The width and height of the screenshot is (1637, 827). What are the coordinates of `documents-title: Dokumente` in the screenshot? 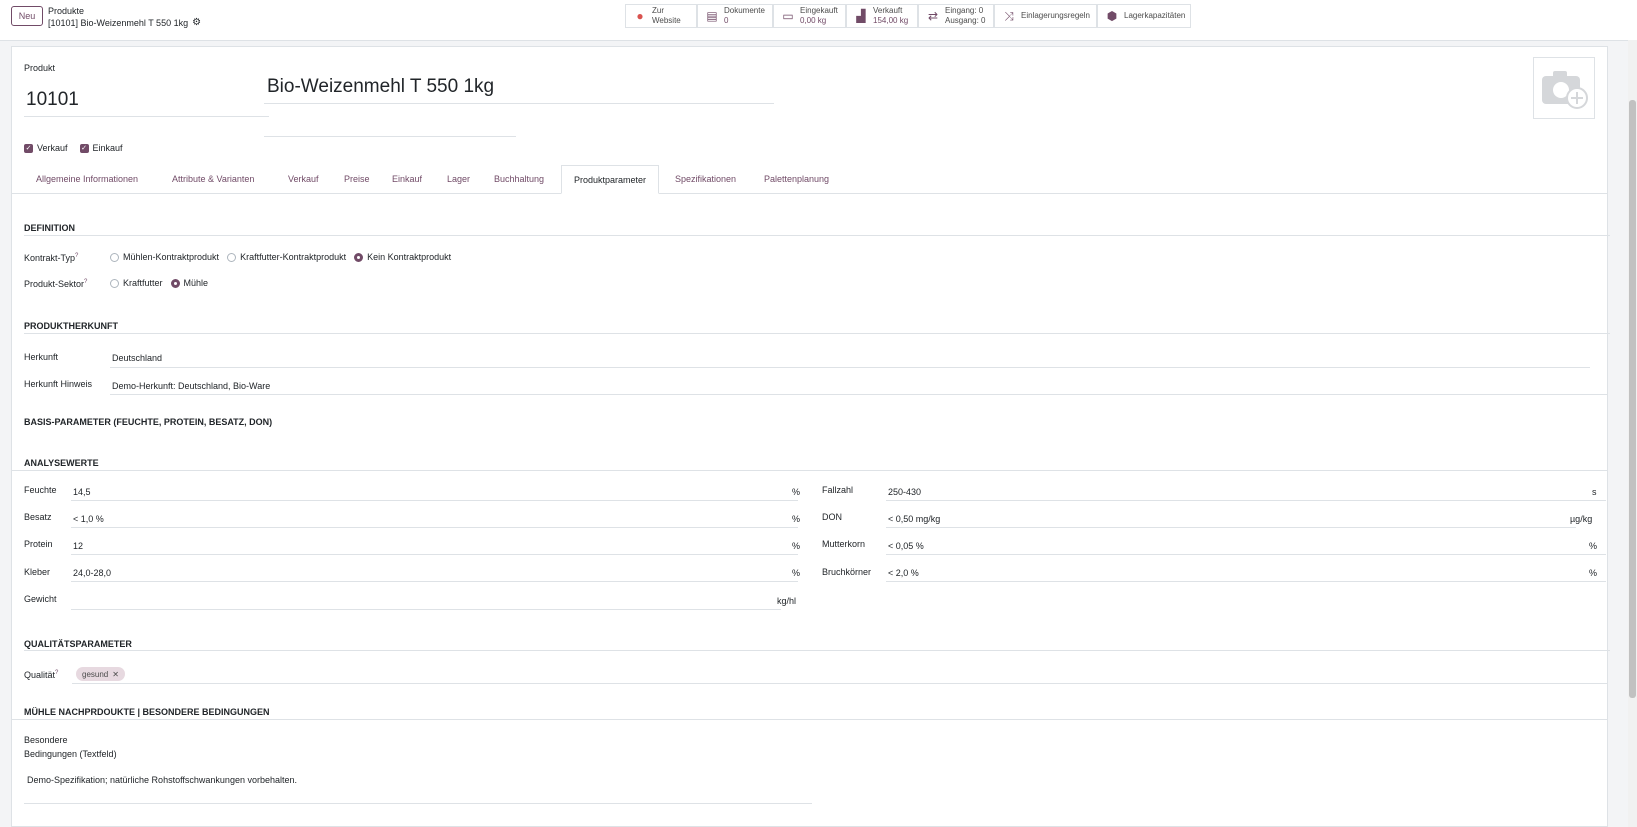 It's located at (744, 10).